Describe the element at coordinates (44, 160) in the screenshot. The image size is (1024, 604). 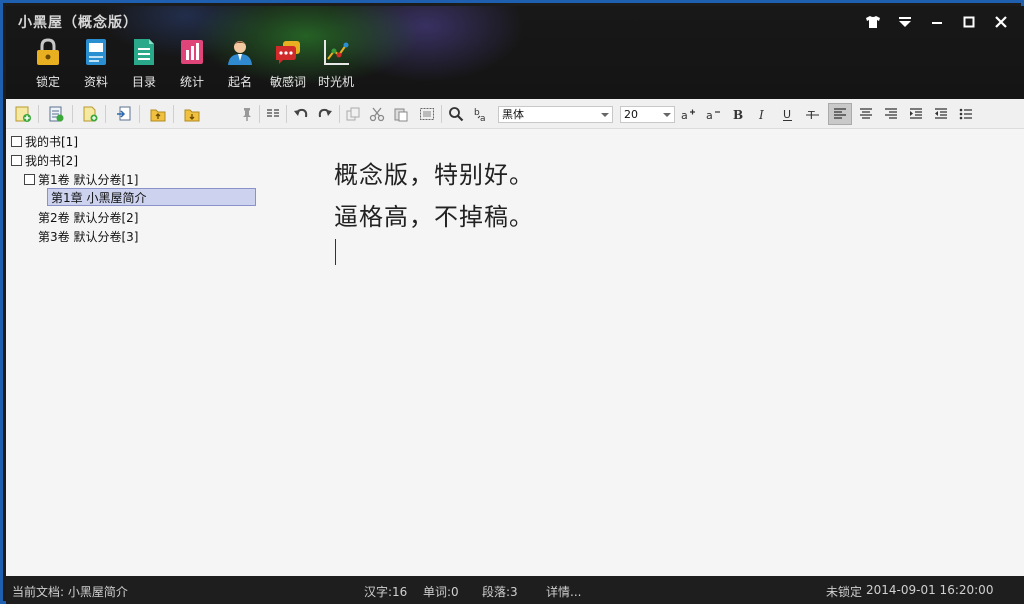
I see `tree-item-book-2: 我的书[2]` at that location.